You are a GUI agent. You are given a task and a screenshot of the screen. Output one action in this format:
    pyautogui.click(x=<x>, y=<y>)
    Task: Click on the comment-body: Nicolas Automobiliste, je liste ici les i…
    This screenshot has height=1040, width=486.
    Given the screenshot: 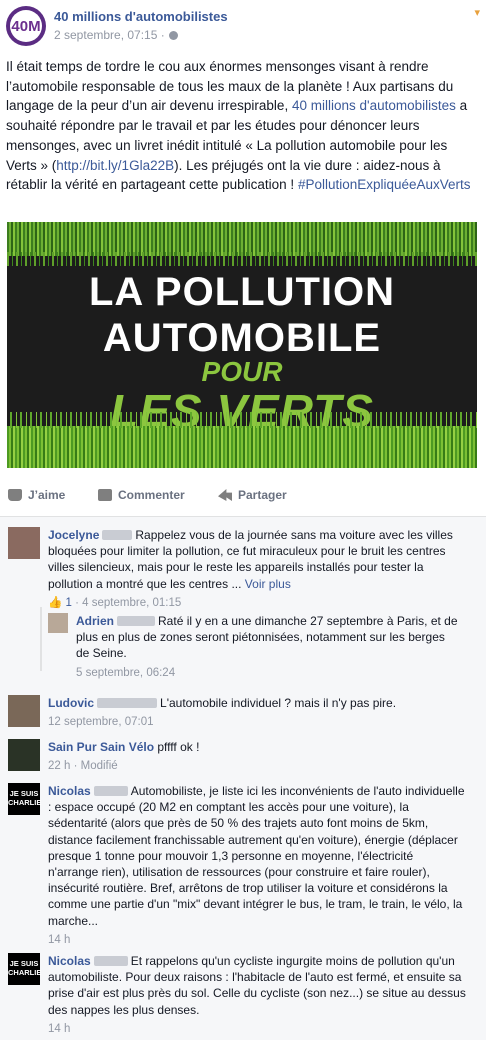 What is the action you would take?
    pyautogui.click(x=257, y=865)
    